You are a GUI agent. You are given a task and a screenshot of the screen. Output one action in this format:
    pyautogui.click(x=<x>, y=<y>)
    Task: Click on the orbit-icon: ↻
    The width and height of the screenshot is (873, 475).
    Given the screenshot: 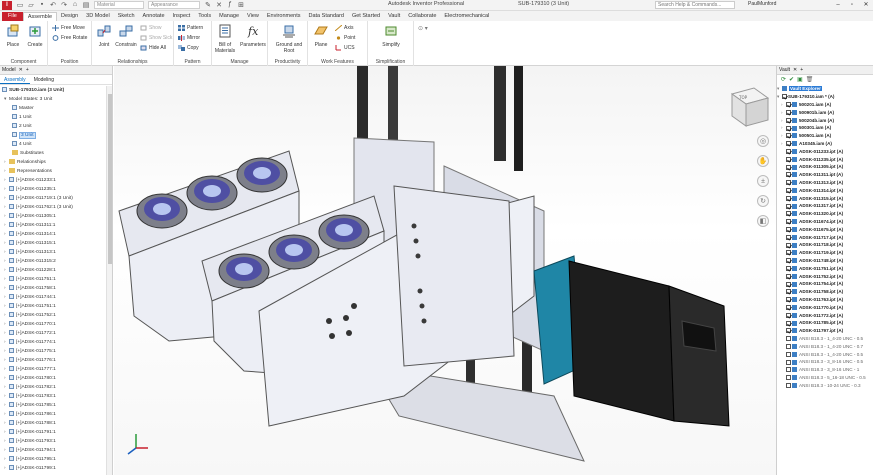 What is the action you would take?
    pyautogui.click(x=763, y=201)
    